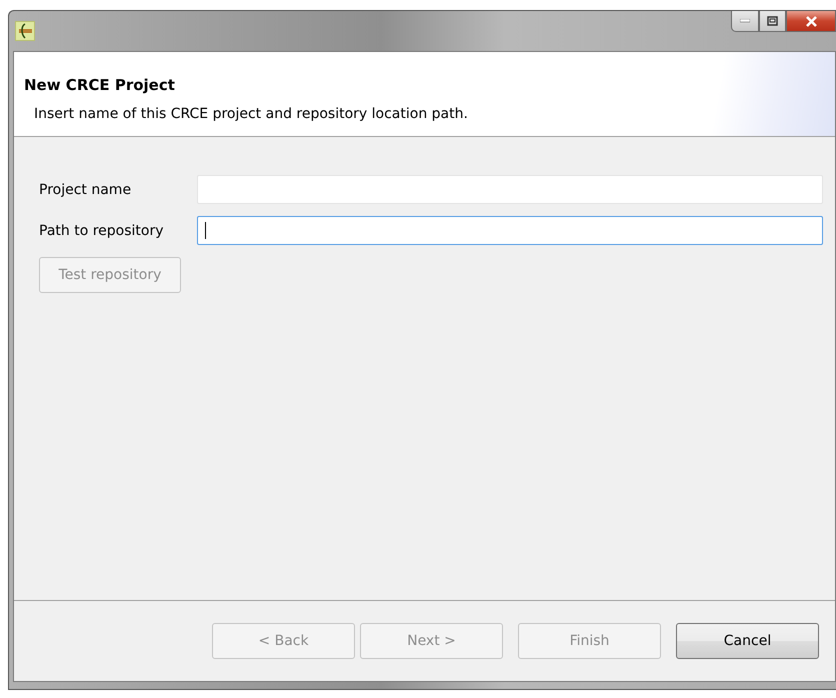 This screenshot has width=836, height=698. I want to click on minimize-button, so click(745, 21).